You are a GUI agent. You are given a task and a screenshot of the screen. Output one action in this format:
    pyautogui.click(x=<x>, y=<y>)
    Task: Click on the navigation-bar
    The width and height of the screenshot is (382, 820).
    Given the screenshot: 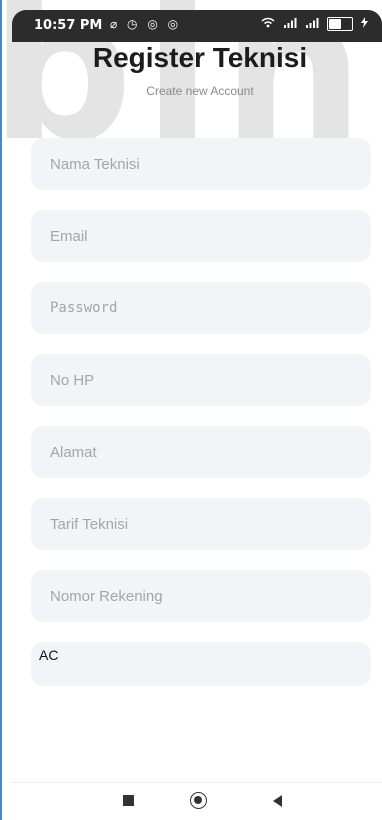 What is the action you would take?
    pyautogui.click(x=196, y=801)
    